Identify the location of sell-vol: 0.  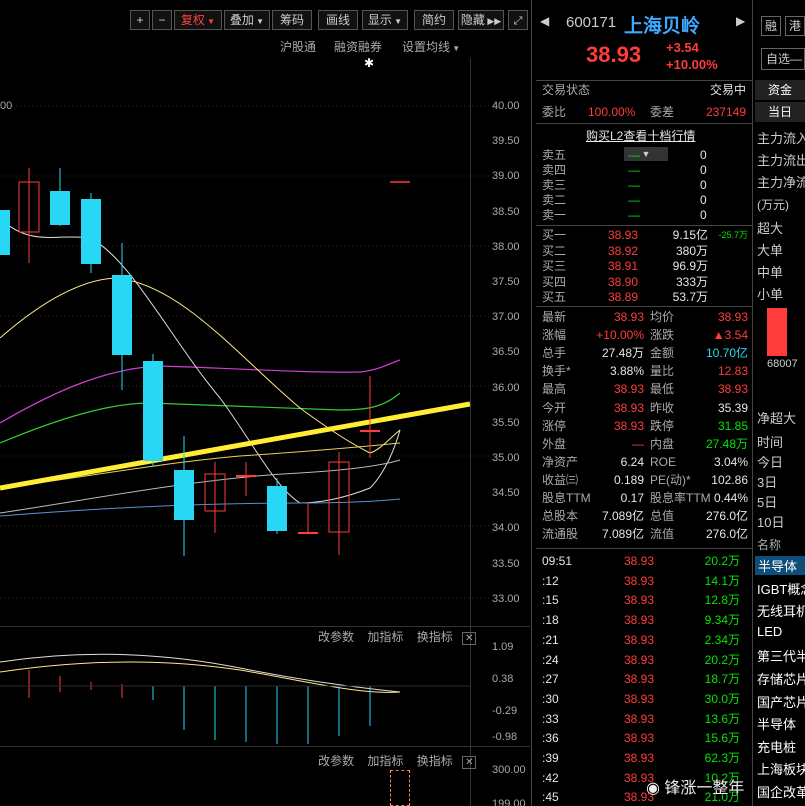
(703, 185).